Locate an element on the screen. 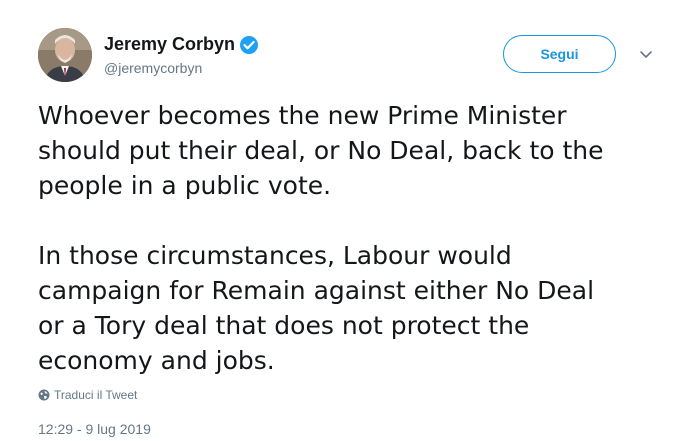  translate-label: Traduci il Tweet is located at coordinates (96, 395).